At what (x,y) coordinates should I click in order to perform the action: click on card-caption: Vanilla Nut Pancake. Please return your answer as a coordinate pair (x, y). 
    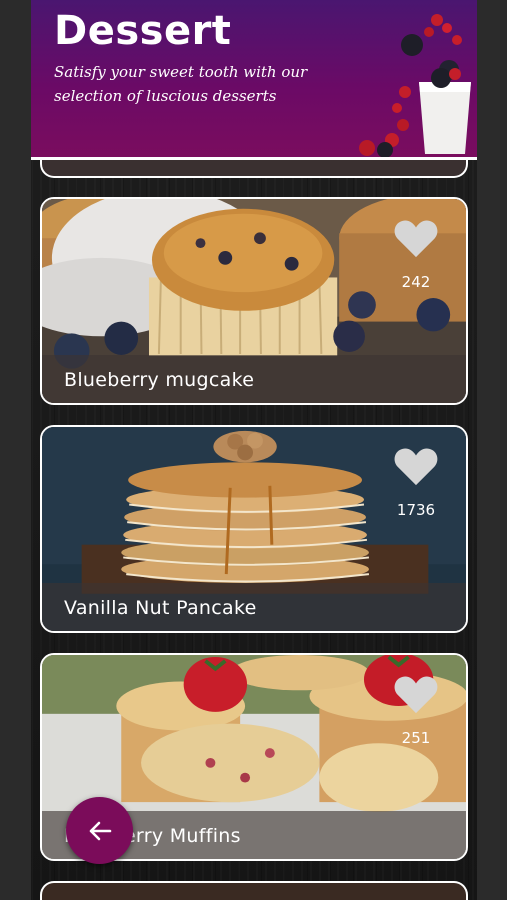
    Looking at the image, I should click on (254, 607).